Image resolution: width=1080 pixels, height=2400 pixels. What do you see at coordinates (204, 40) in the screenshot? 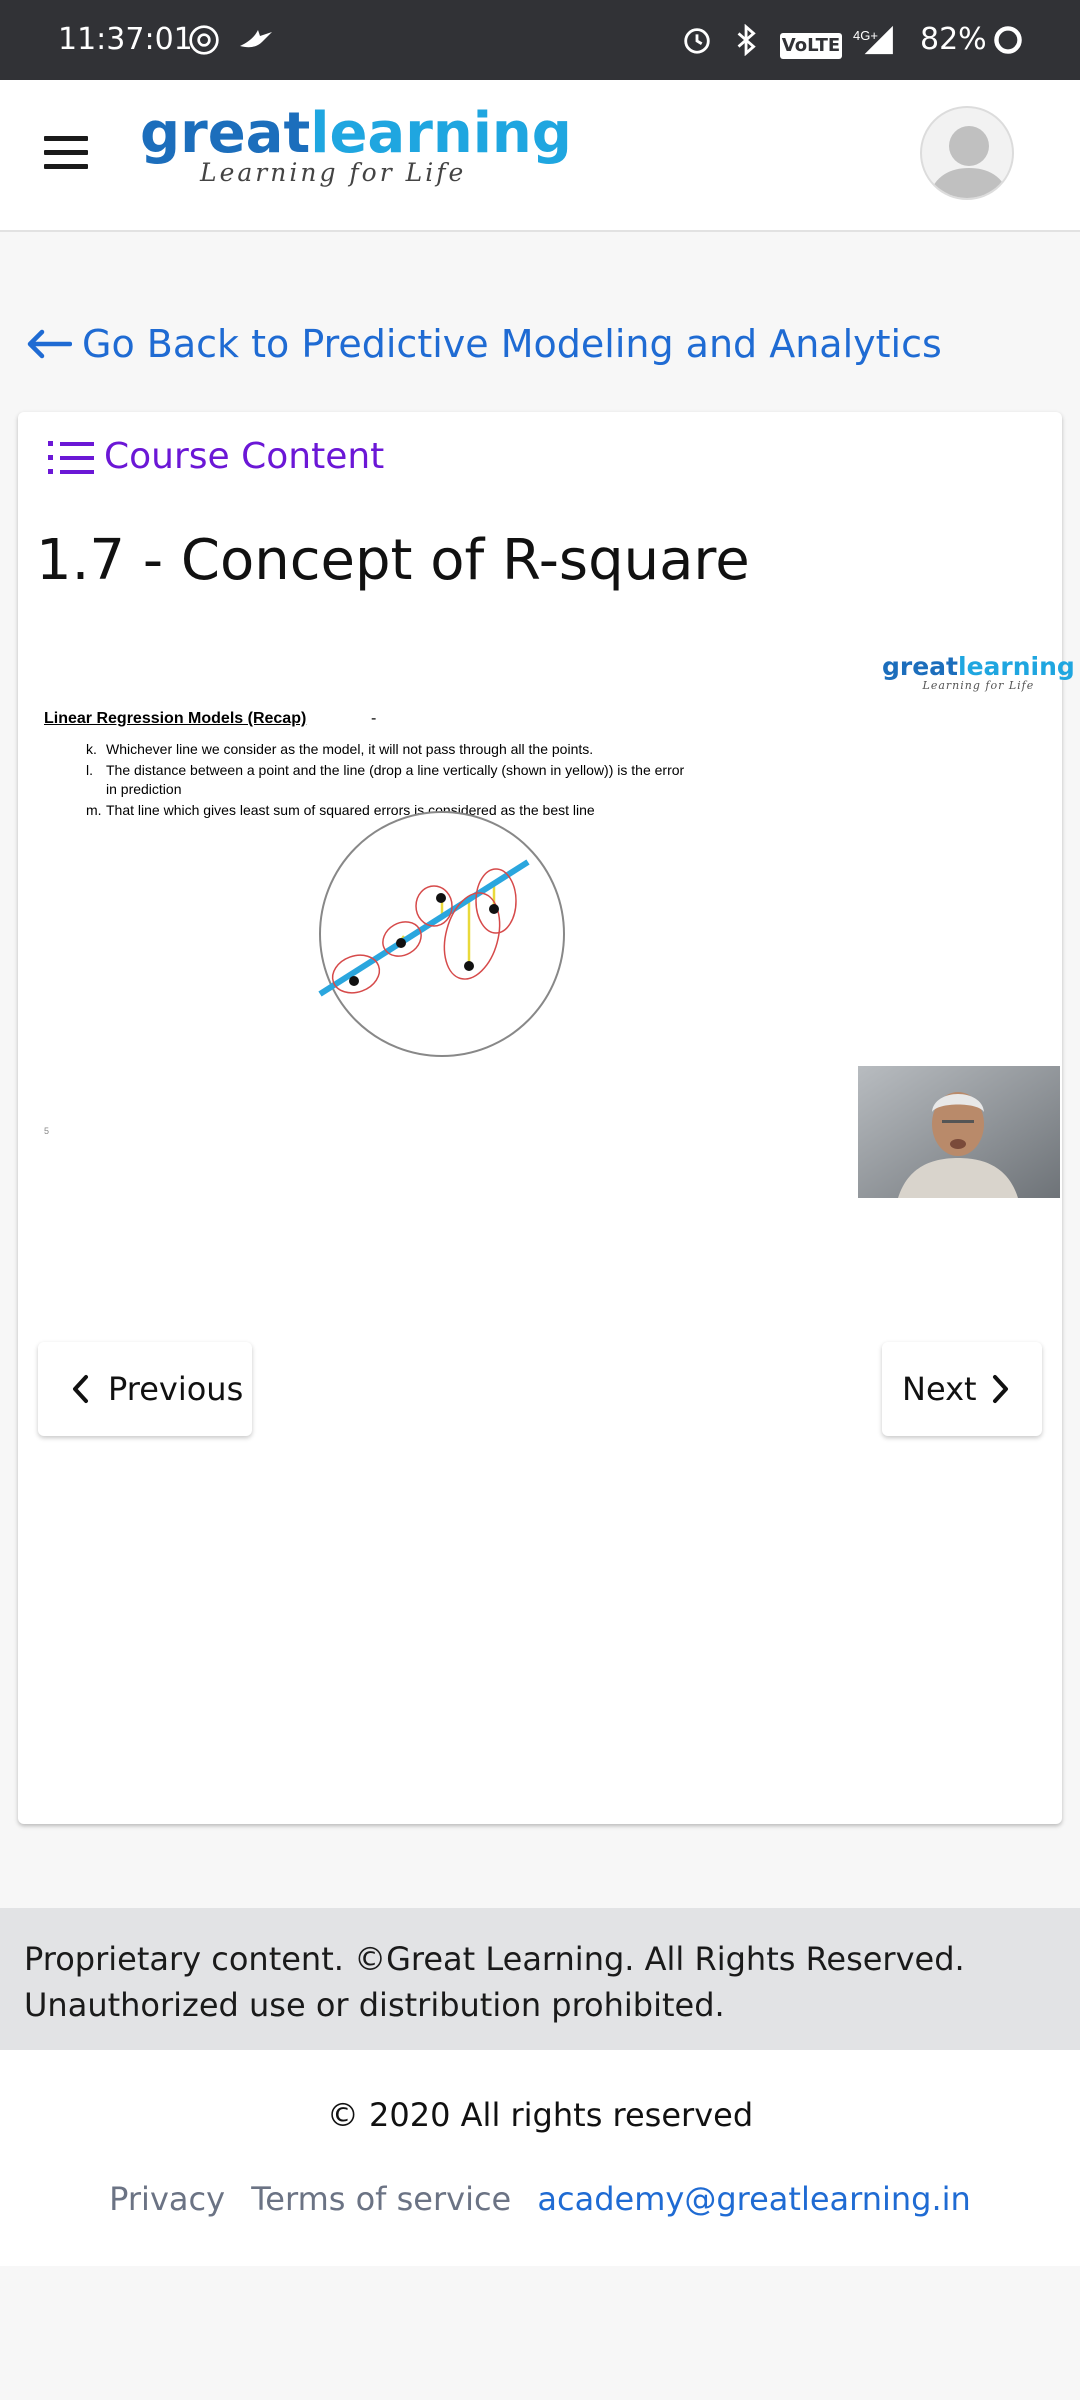
I see `music-app-icon` at bounding box center [204, 40].